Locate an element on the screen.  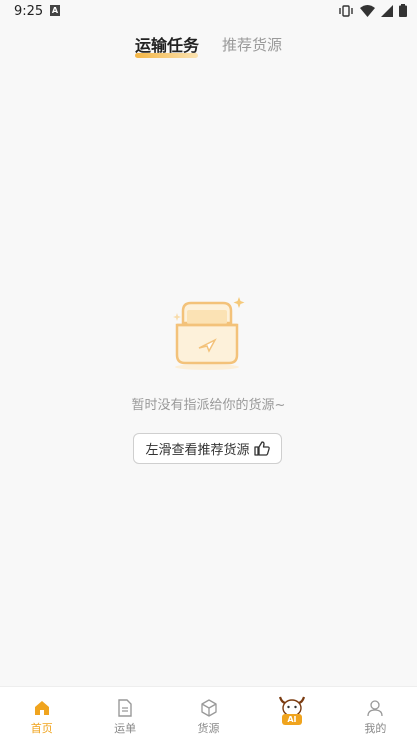
nav-waybill: 运单 is located at coordinates (124, 714).